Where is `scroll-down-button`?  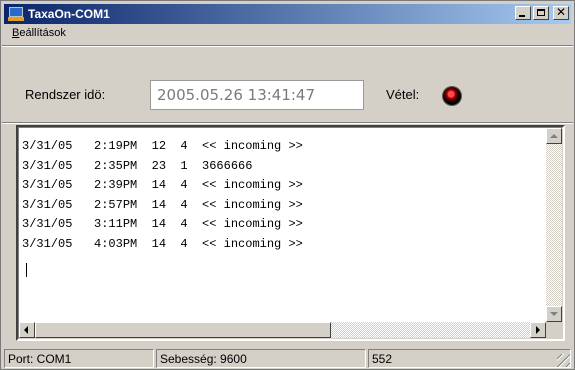 scroll-down-button is located at coordinates (554, 314).